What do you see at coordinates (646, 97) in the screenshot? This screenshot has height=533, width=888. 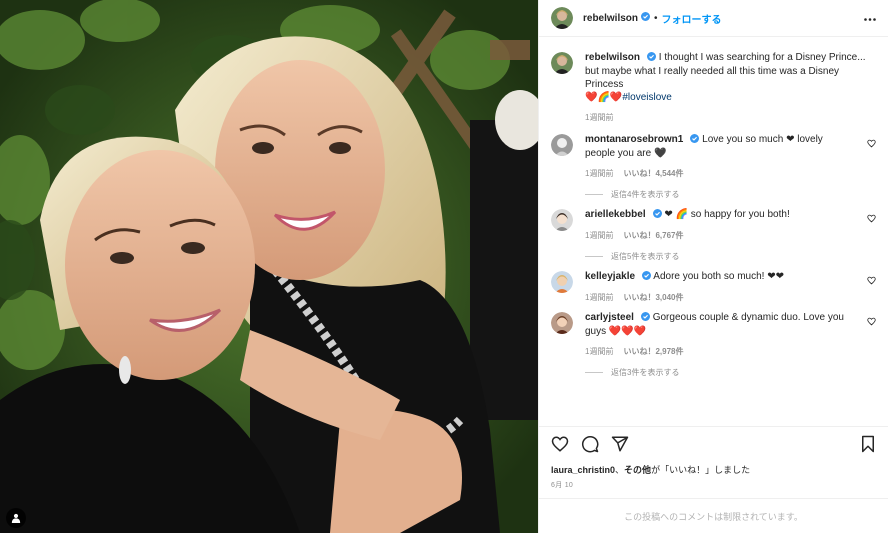 I see `hashtag-link: #loveislove` at bounding box center [646, 97].